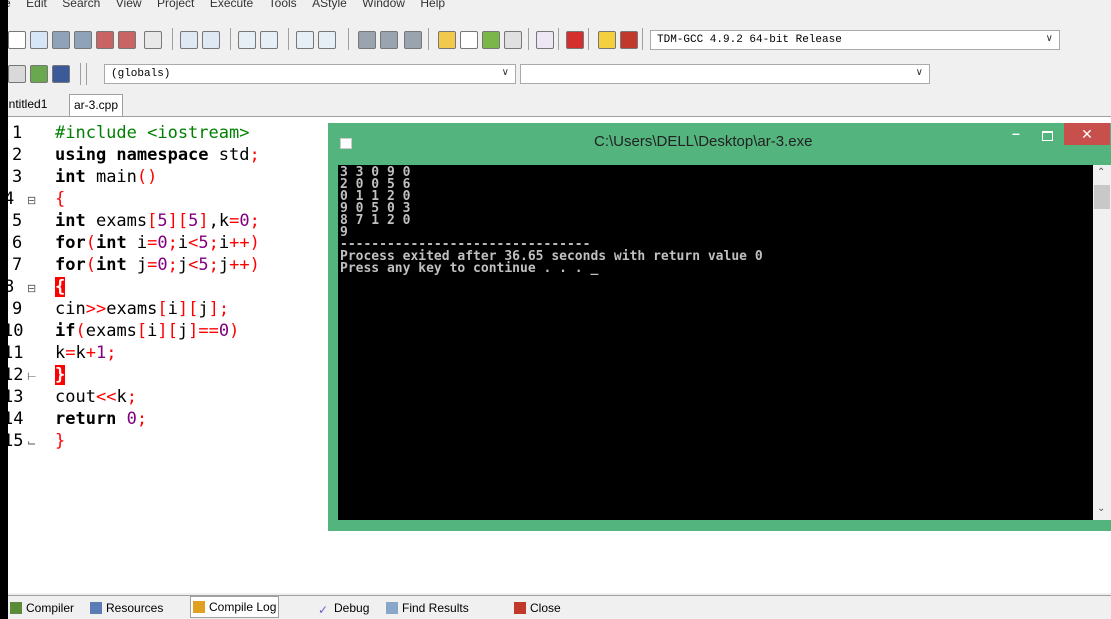  Describe the element at coordinates (305, 40) in the screenshot. I see `indent-icon` at that location.